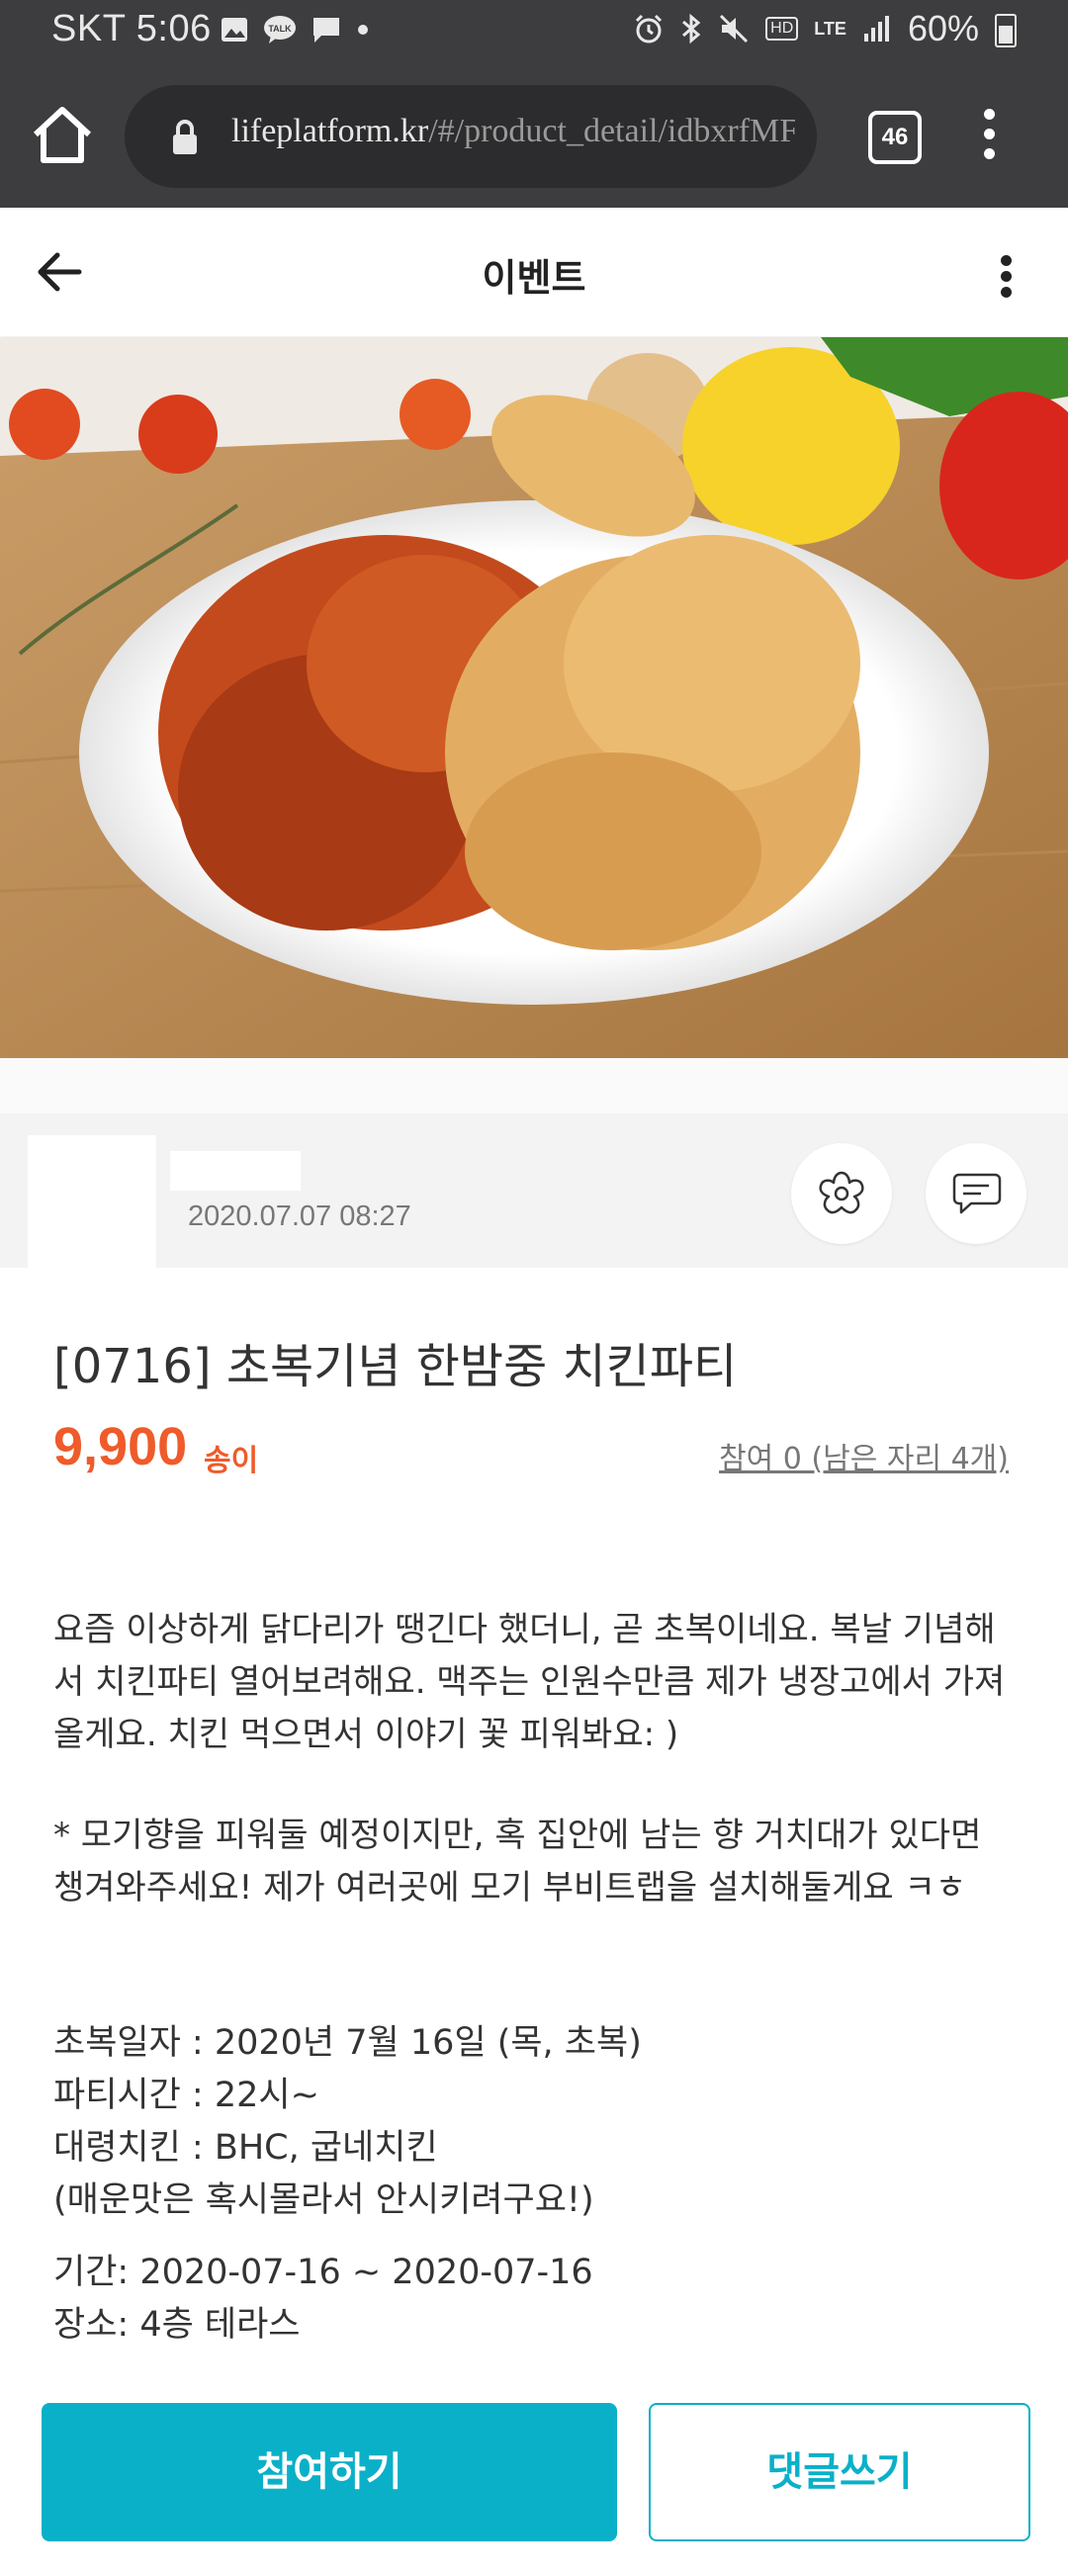 The height and width of the screenshot is (2576, 1068). Describe the element at coordinates (612, 131) in the screenshot. I see `url-path: /#/product_detail/idbxrfMF` at that location.